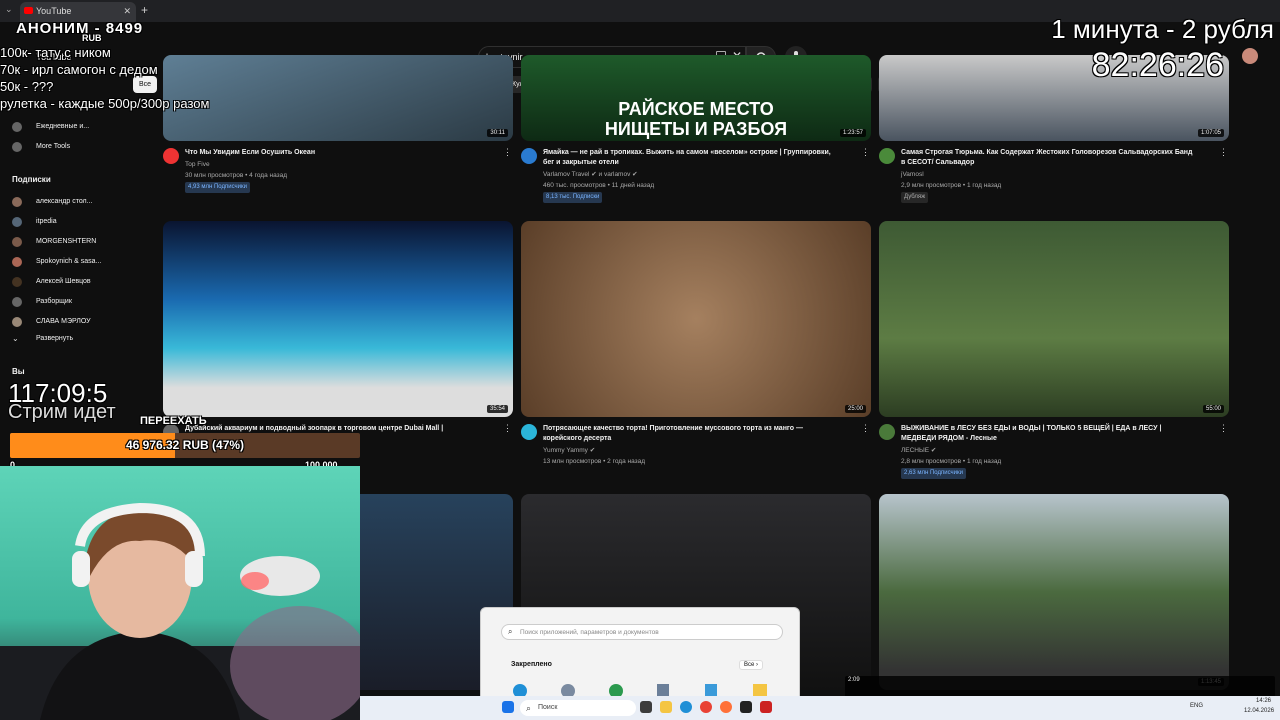  What do you see at coordinates (185, 445) in the screenshot?
I see `goal-text: 46 976.32 RUB (47%)` at bounding box center [185, 445].